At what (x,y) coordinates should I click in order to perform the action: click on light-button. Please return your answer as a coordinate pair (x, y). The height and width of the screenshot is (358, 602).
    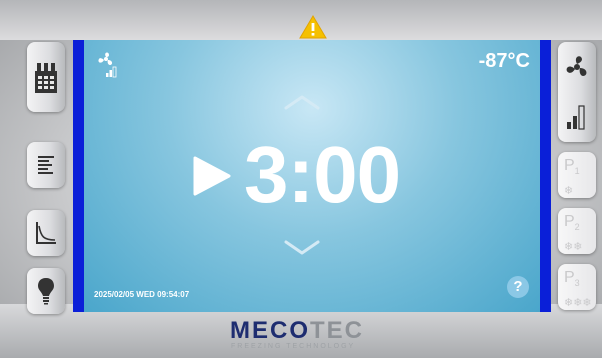
    Looking at the image, I should click on (46, 291).